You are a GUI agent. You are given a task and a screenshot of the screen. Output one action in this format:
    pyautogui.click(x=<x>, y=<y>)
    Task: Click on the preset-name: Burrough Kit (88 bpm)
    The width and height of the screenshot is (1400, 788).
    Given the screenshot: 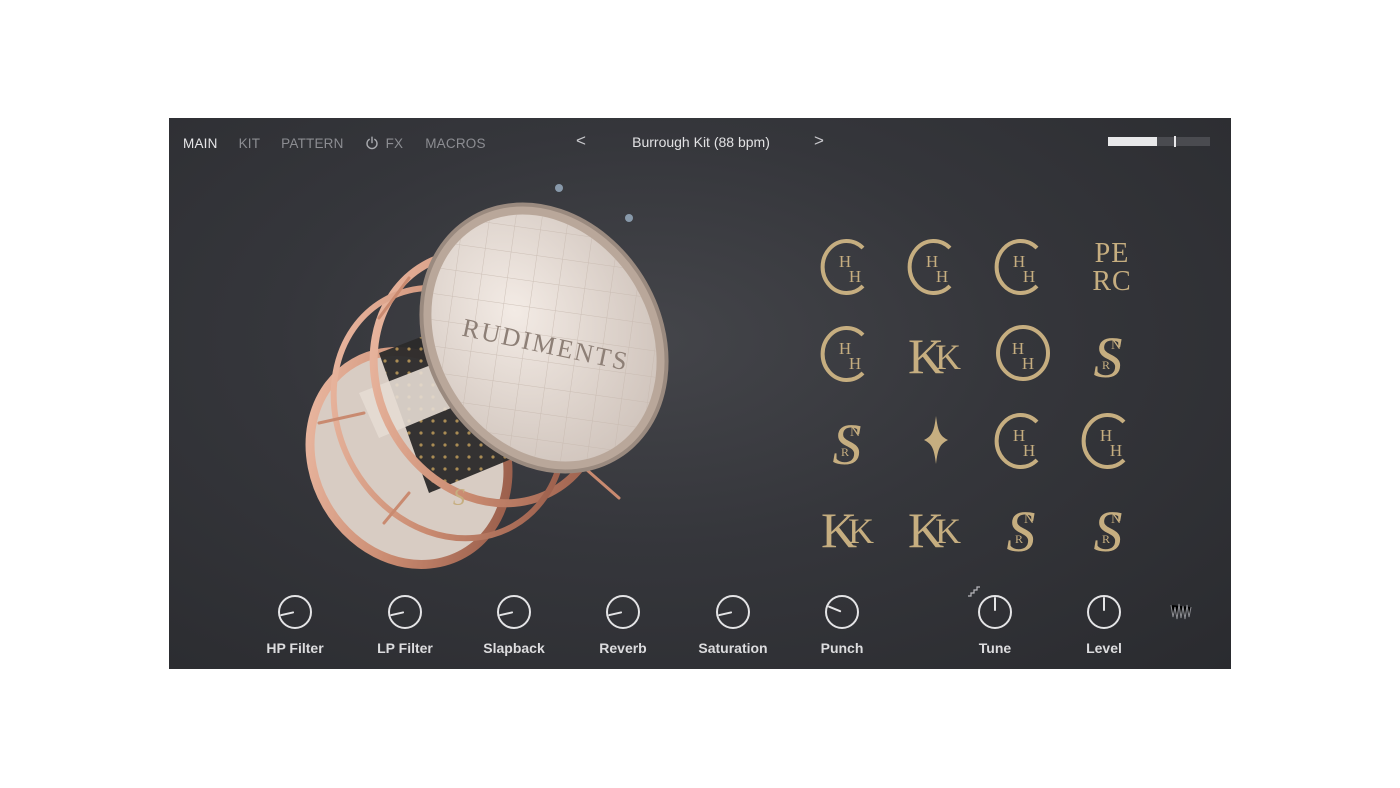 What is the action you would take?
    pyautogui.click(x=701, y=142)
    